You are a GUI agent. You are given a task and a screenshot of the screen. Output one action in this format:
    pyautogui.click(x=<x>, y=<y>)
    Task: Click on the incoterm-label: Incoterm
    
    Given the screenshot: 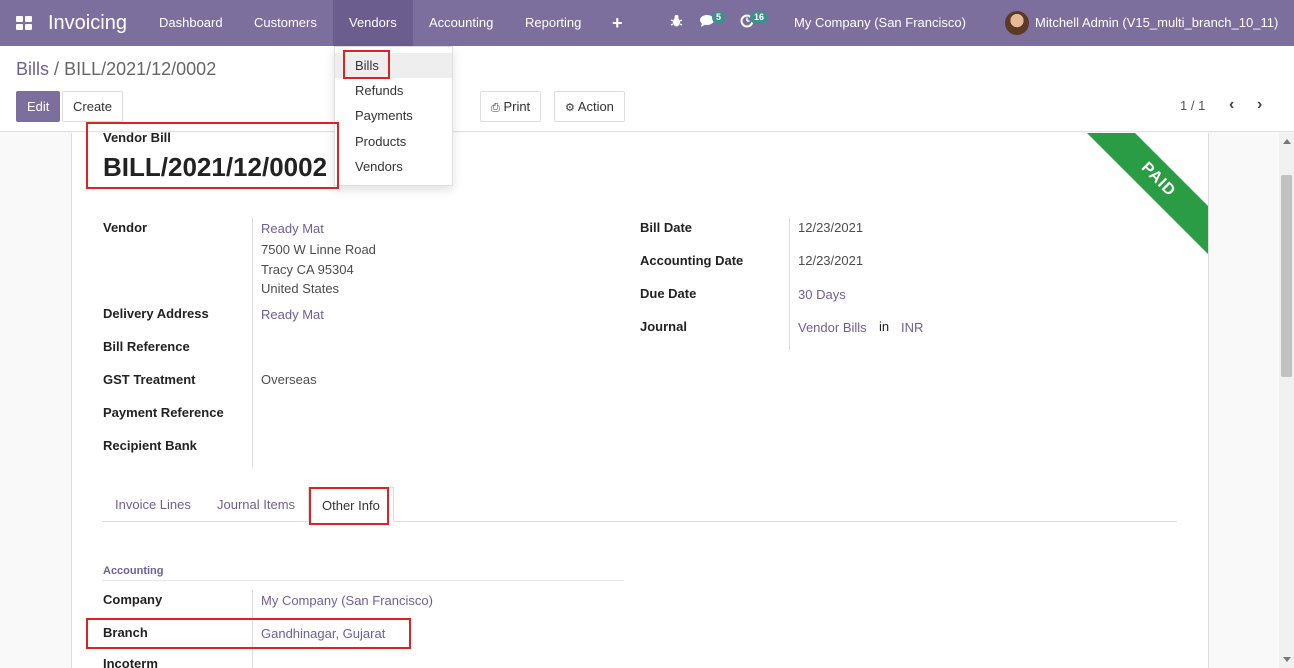 What is the action you would take?
    pyautogui.click(x=130, y=662)
    